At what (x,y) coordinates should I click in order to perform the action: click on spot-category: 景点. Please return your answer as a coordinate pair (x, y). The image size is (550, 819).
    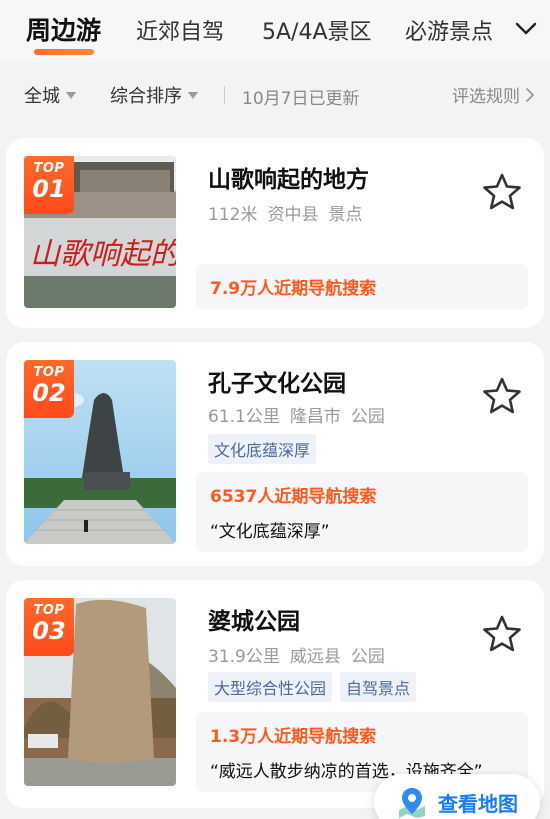
    Looking at the image, I should click on (345, 215).